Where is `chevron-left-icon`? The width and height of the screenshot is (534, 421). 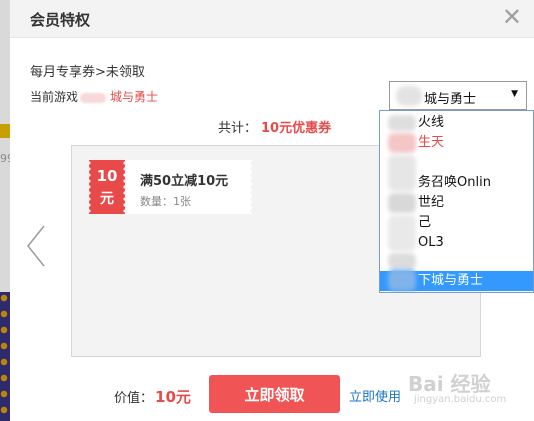
chevron-left-icon is located at coordinates (36, 246).